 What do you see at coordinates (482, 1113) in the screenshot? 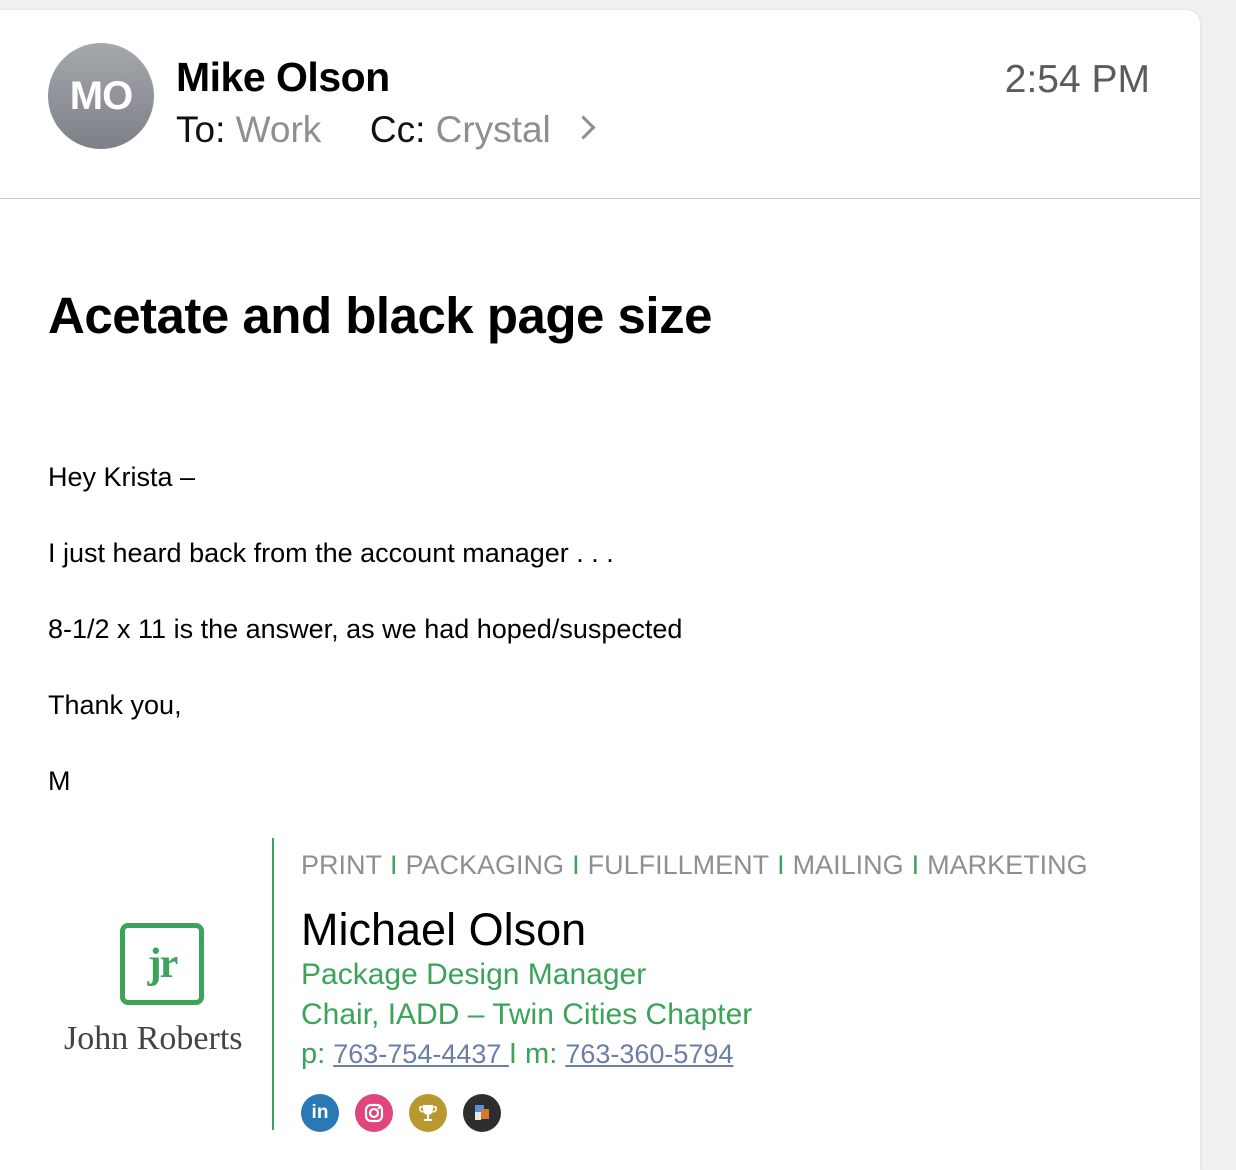
I see `package-icon` at bounding box center [482, 1113].